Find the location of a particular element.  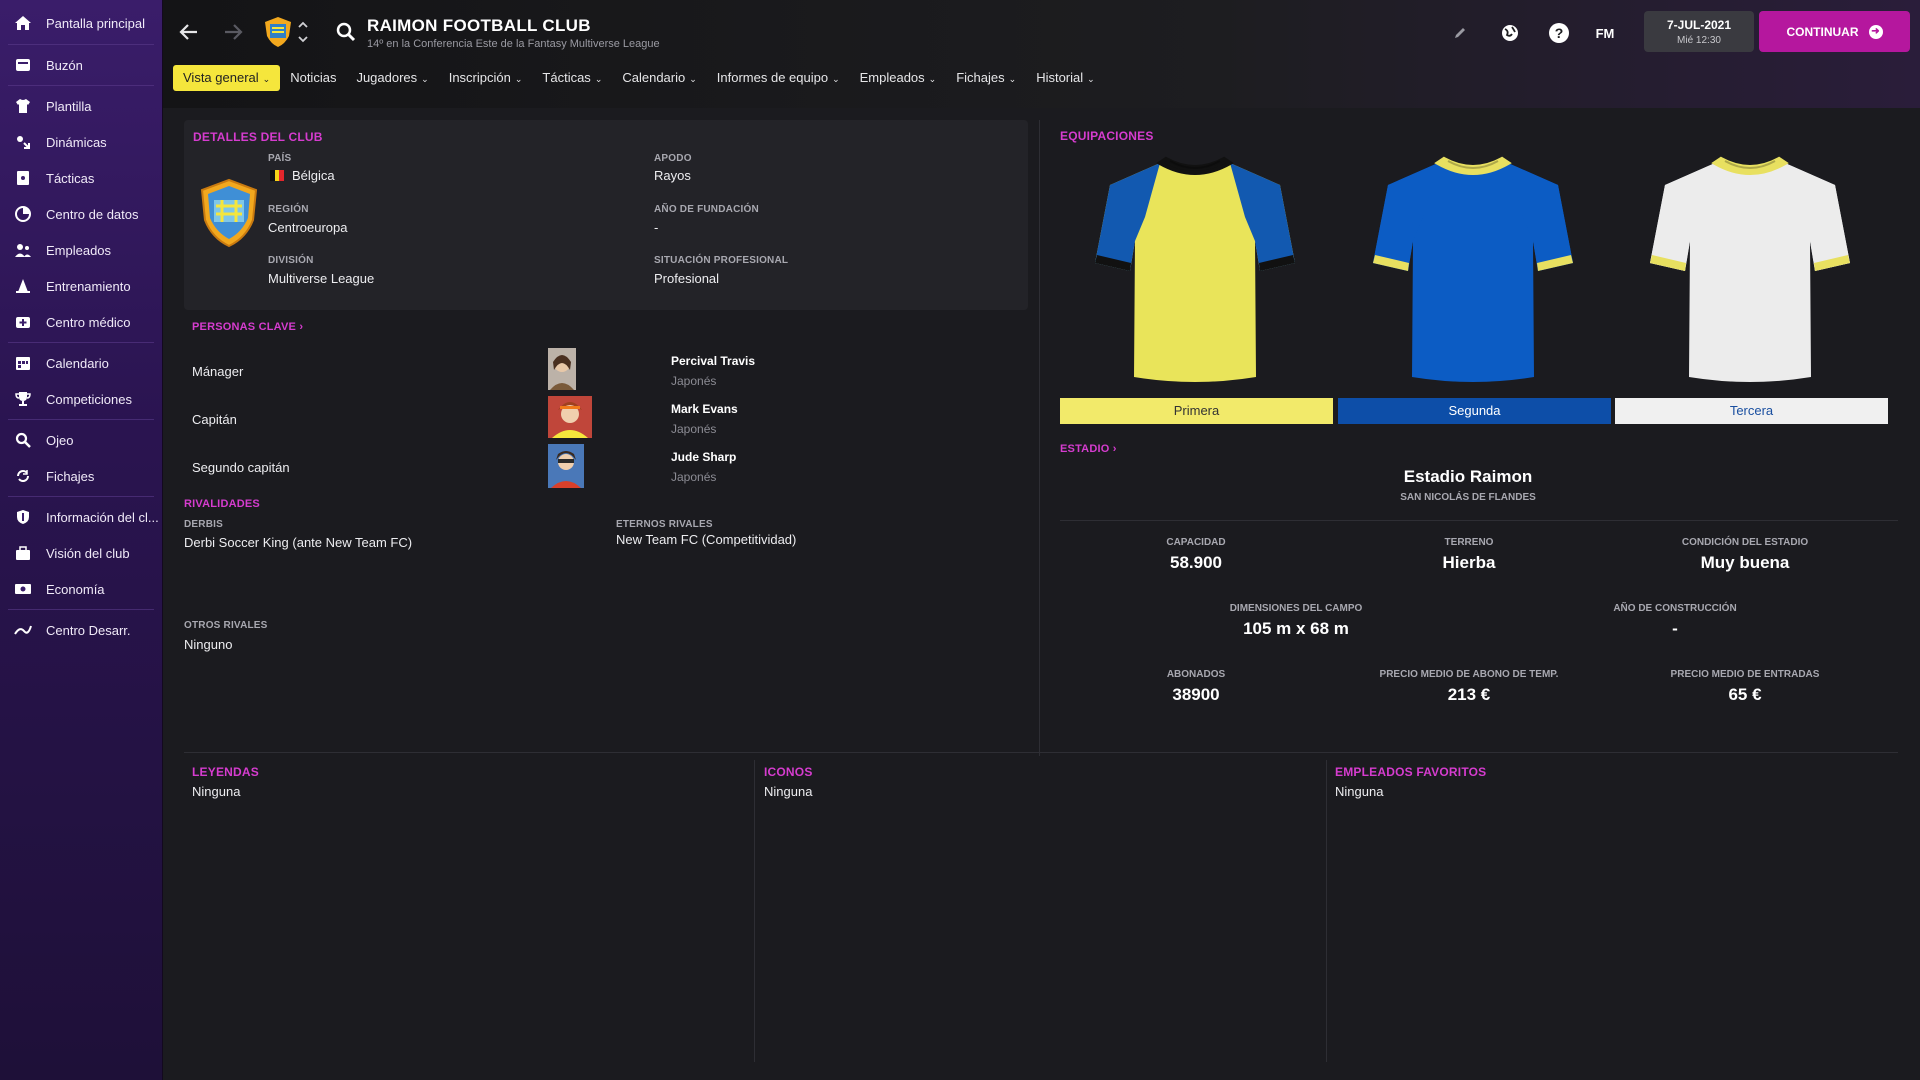

stadium-title: ESTADIO › is located at coordinates (1088, 449).